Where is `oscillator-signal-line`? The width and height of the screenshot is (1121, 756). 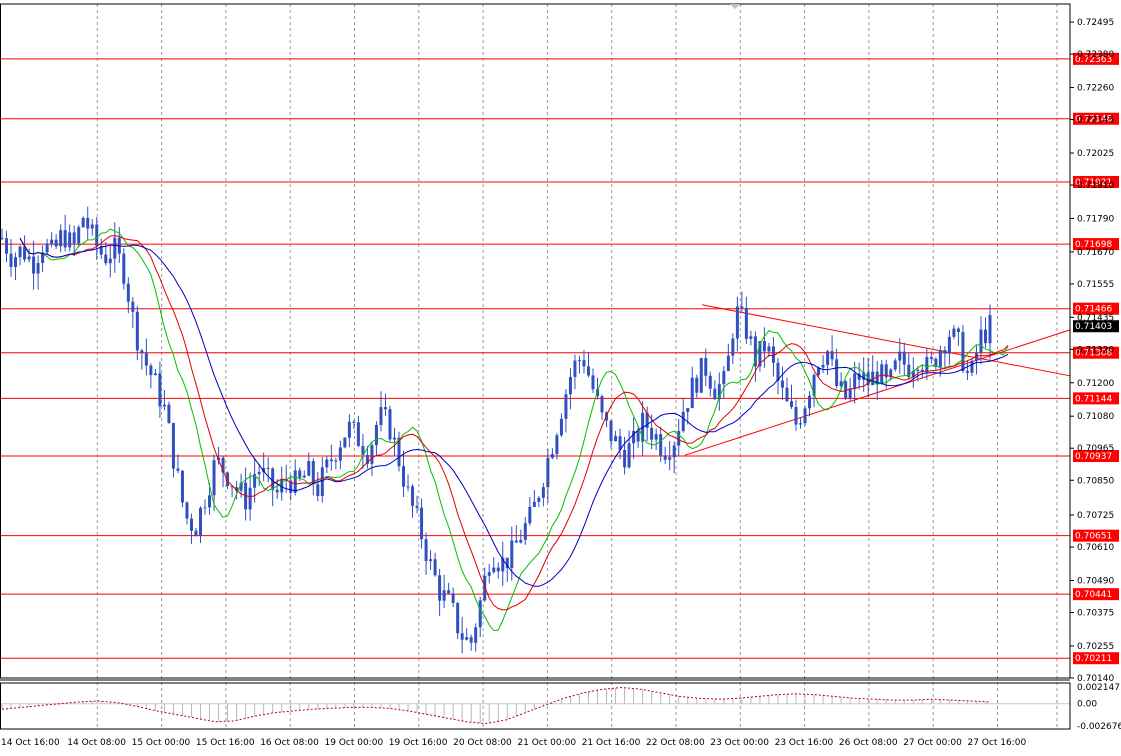 oscillator-signal-line is located at coordinates (496, 705).